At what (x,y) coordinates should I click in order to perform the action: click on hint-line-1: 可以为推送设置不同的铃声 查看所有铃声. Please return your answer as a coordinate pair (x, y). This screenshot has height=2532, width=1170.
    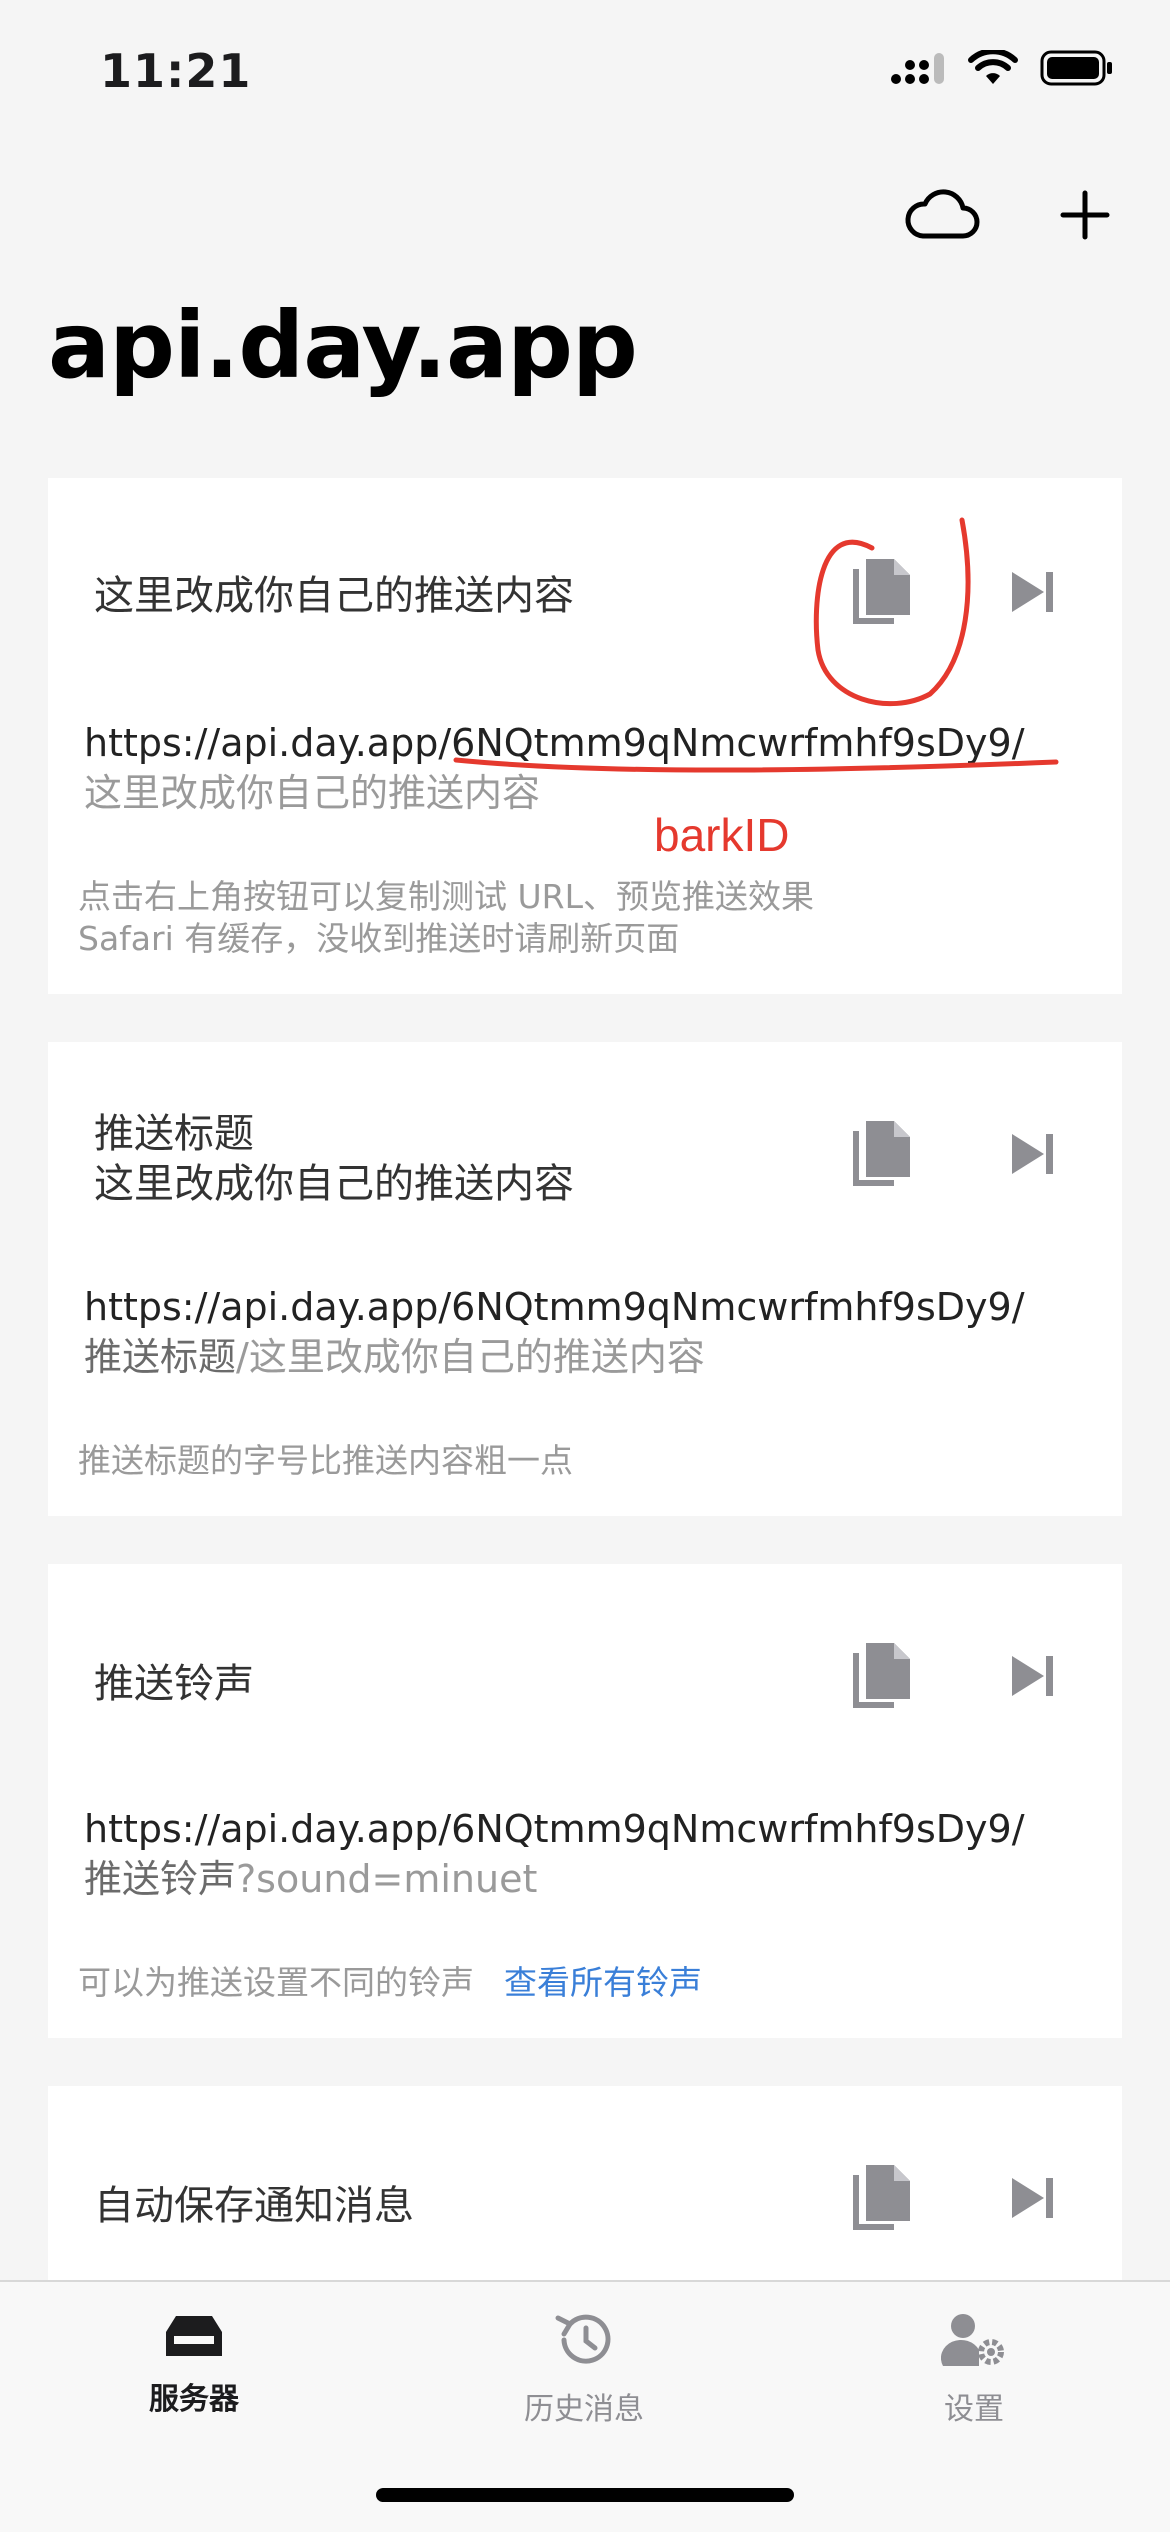
    Looking at the image, I should click on (390, 1983).